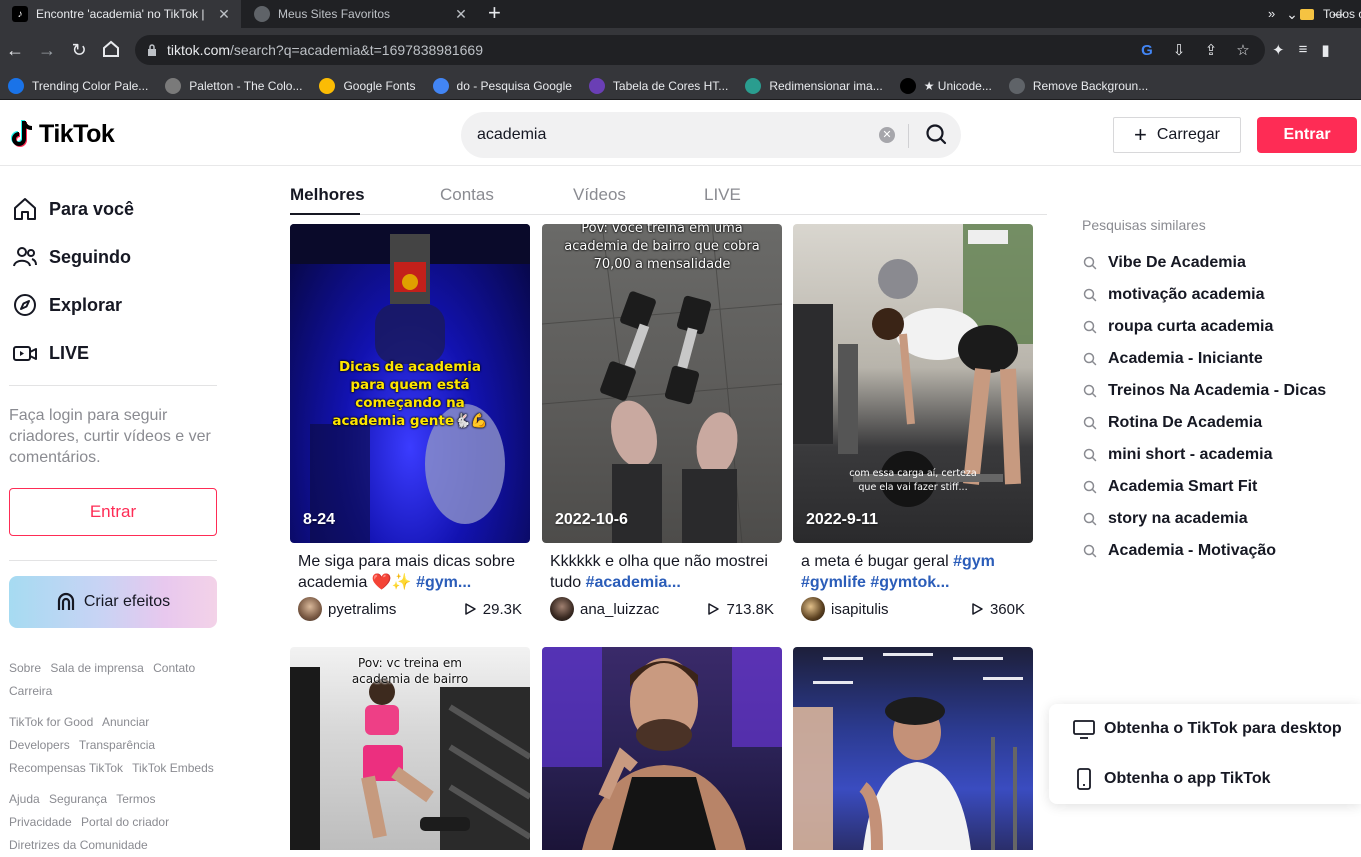 The height and width of the screenshot is (857, 1361). Describe the element at coordinates (125, 722) in the screenshot. I see `footer-link: Anunciar` at that location.